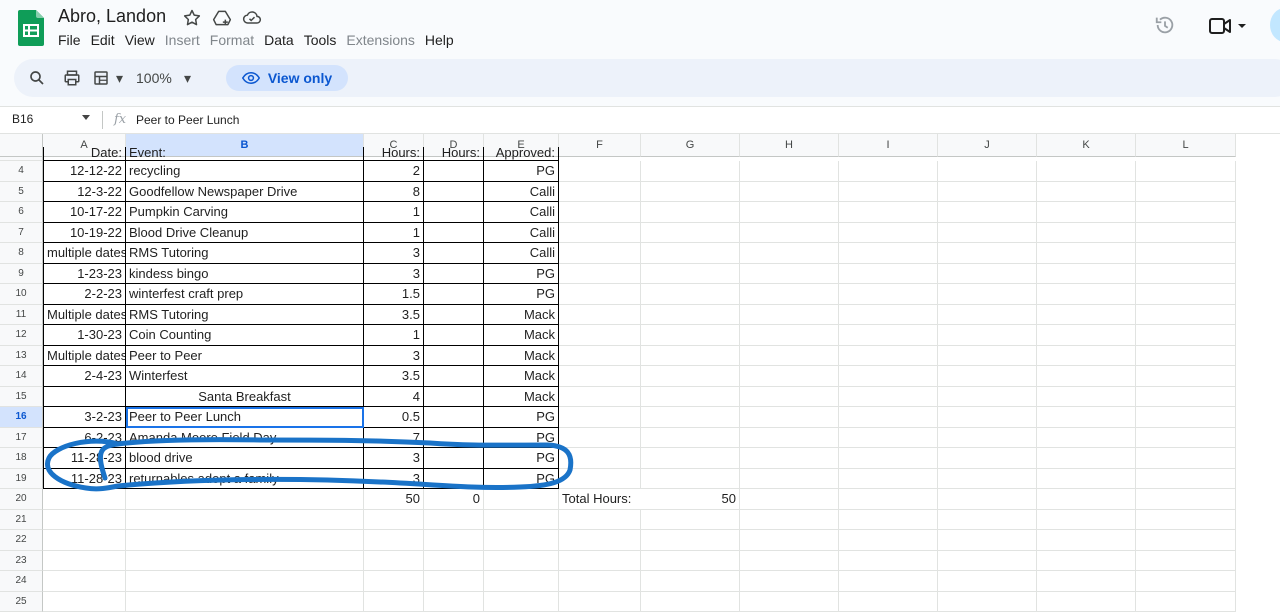 This screenshot has width=1280, height=614. What do you see at coordinates (84, 273) in the screenshot?
I see `cell: 1-23-23` at bounding box center [84, 273].